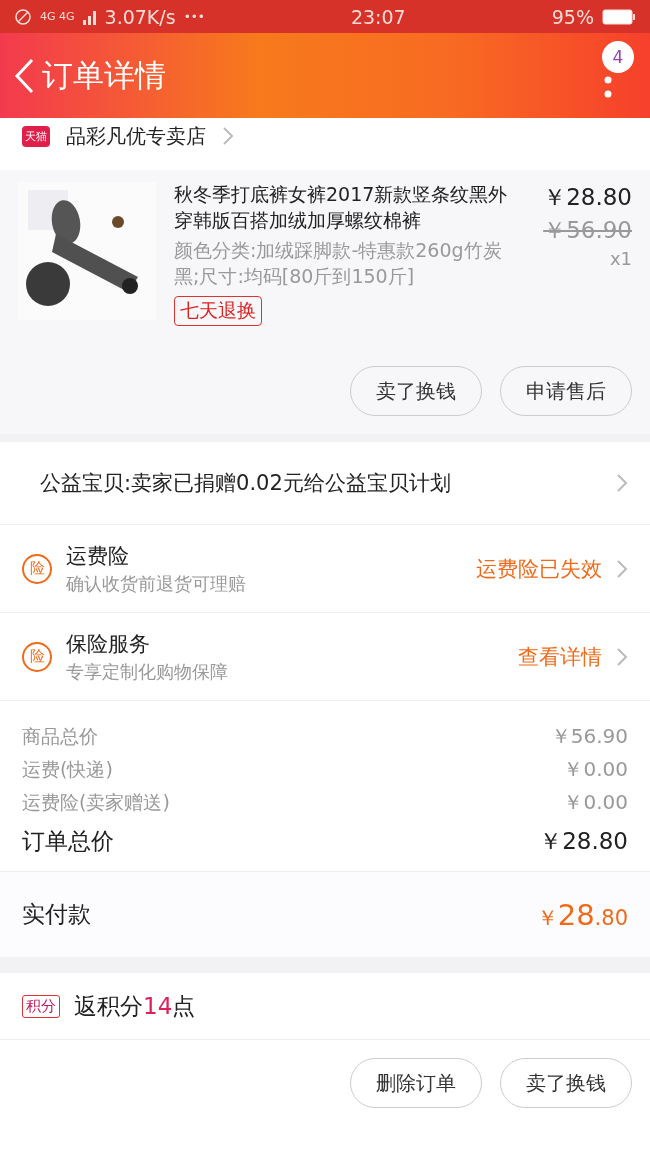  Describe the element at coordinates (89, 16) in the screenshot. I see `signal-icon` at that location.